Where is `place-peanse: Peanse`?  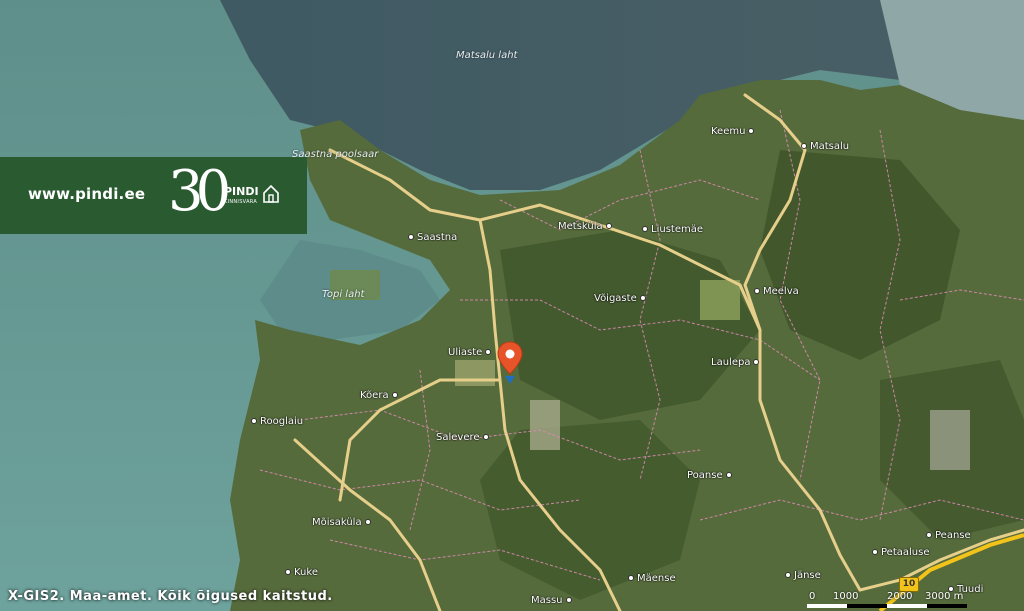
place-peanse: Peanse is located at coordinates (948, 535).